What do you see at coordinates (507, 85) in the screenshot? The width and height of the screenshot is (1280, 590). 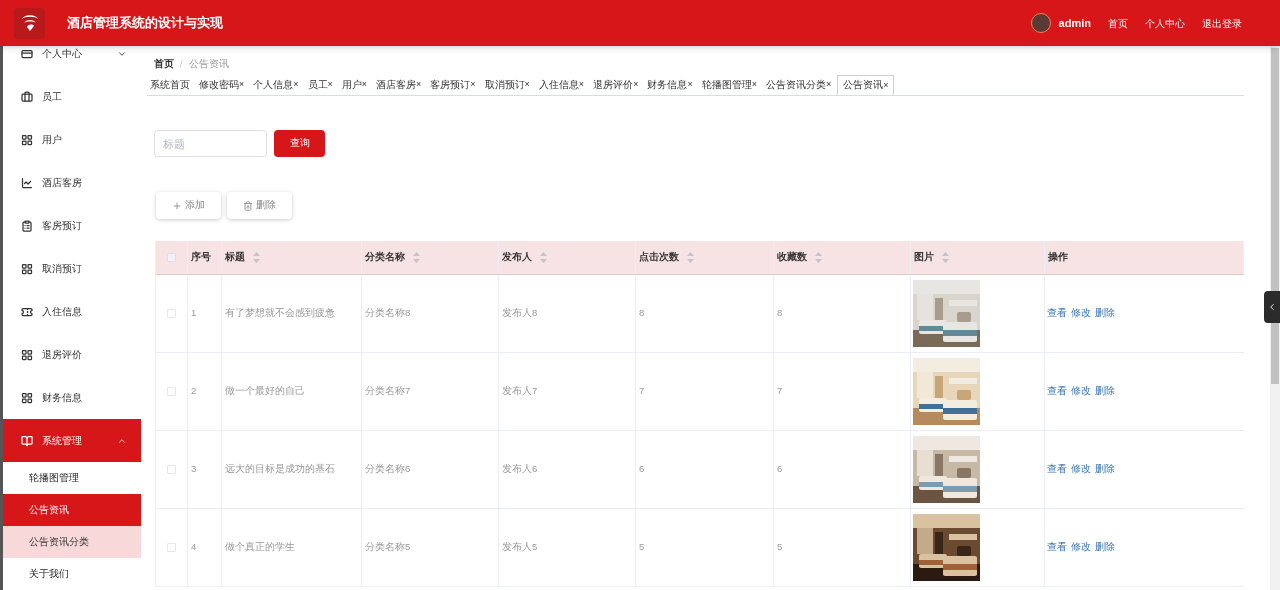 I see `page-tab: 取消预订×` at bounding box center [507, 85].